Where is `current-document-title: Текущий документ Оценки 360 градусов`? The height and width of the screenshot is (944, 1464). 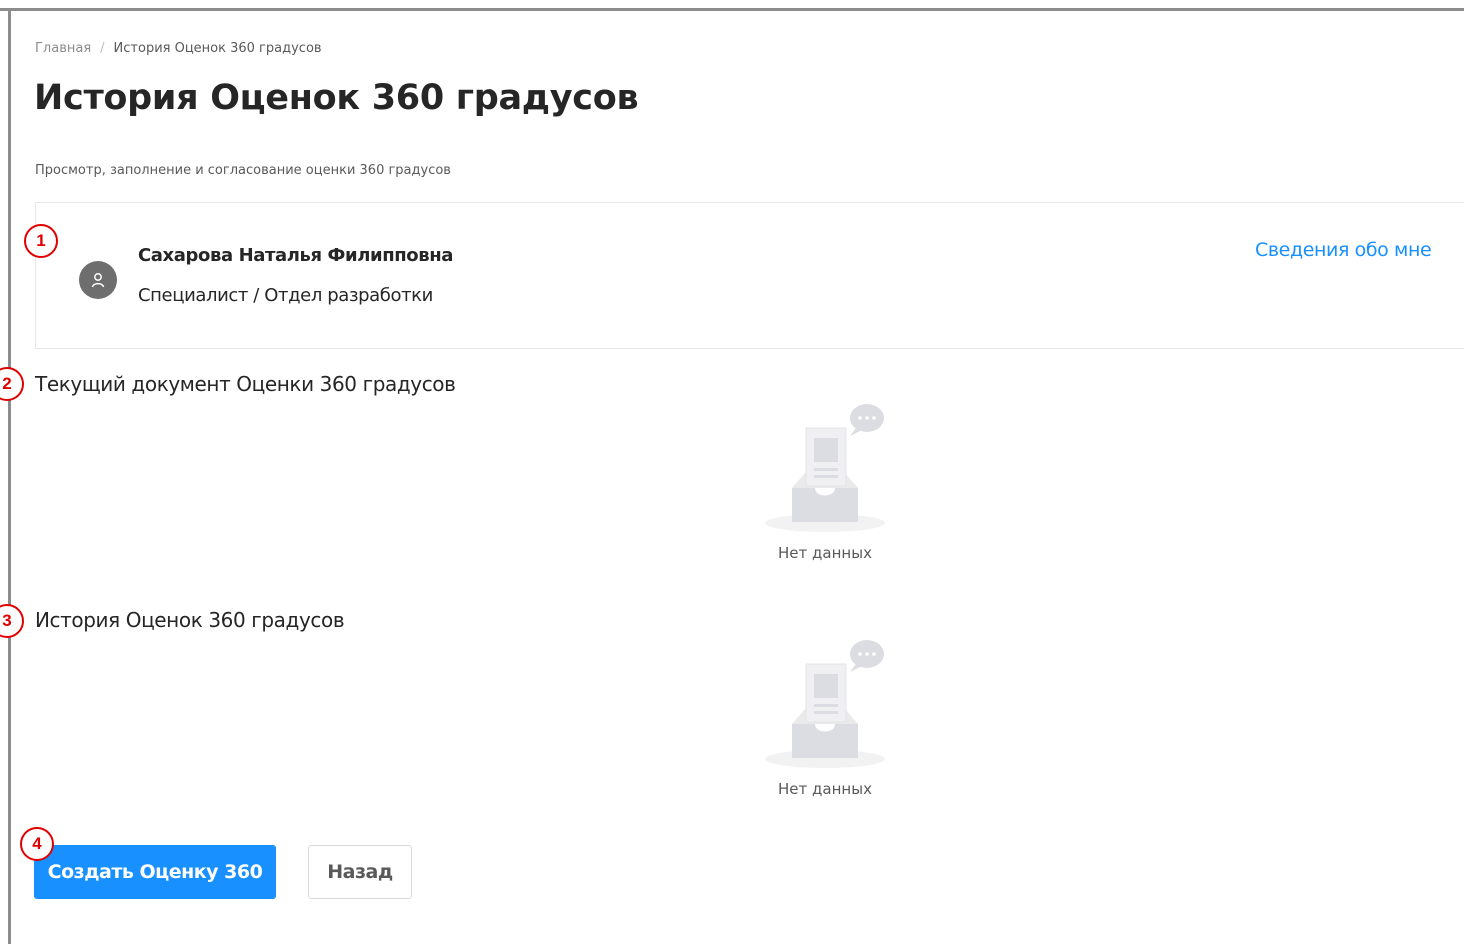
current-document-title: Текущий документ Оценки 360 градусов is located at coordinates (245, 384).